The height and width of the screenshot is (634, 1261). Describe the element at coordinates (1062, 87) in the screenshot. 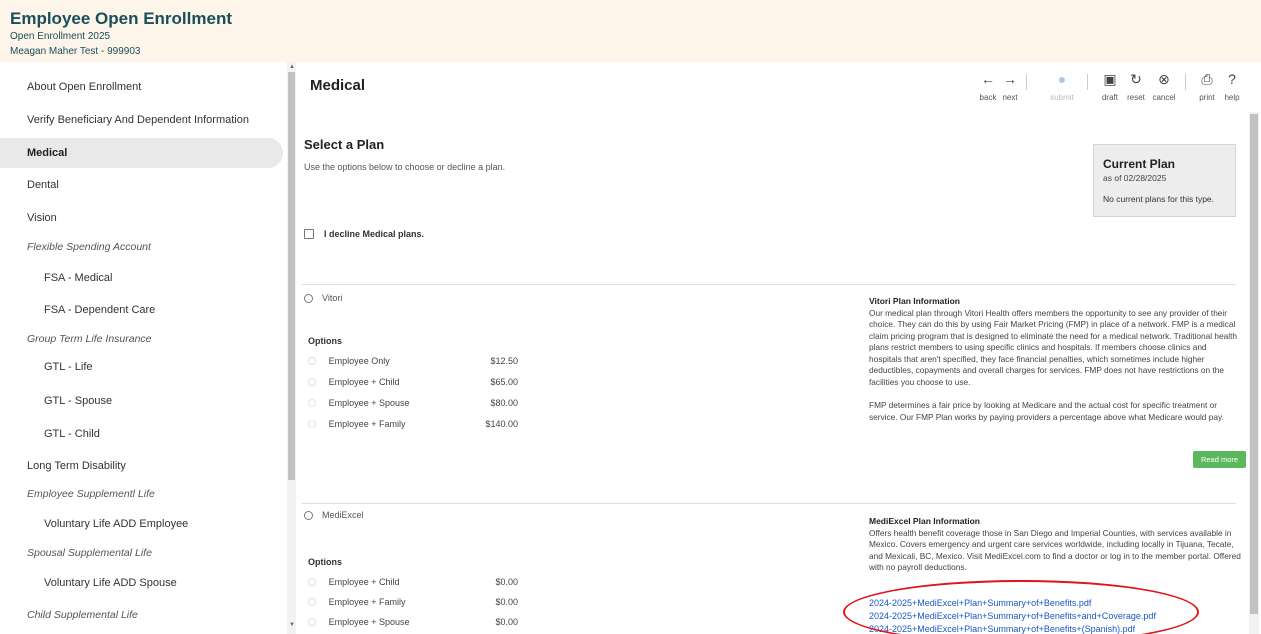

I see `submit-button: ● submit` at that location.